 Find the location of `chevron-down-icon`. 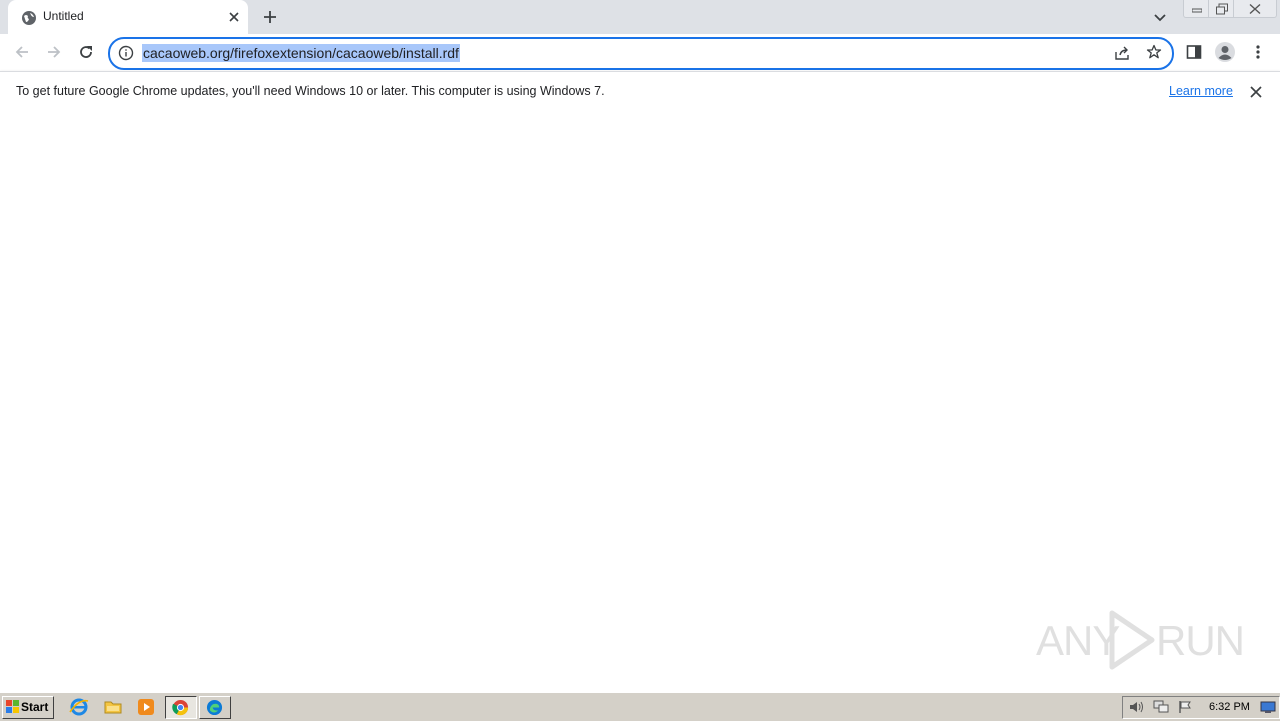

chevron-down-icon is located at coordinates (1160, 17).